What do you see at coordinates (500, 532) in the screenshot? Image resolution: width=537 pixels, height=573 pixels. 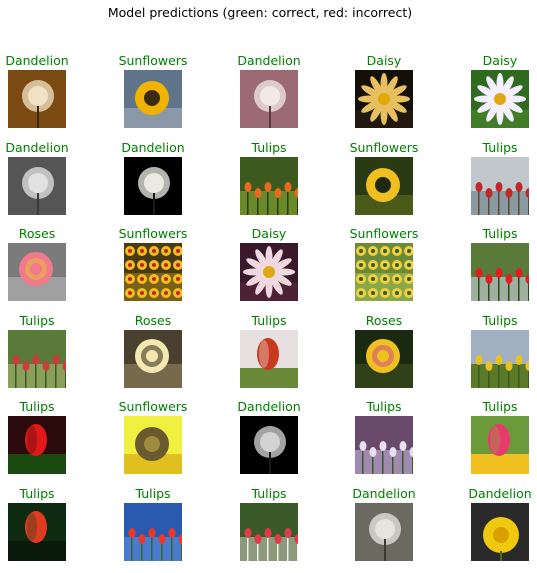 I see `dandelion-flower-photo` at bounding box center [500, 532].